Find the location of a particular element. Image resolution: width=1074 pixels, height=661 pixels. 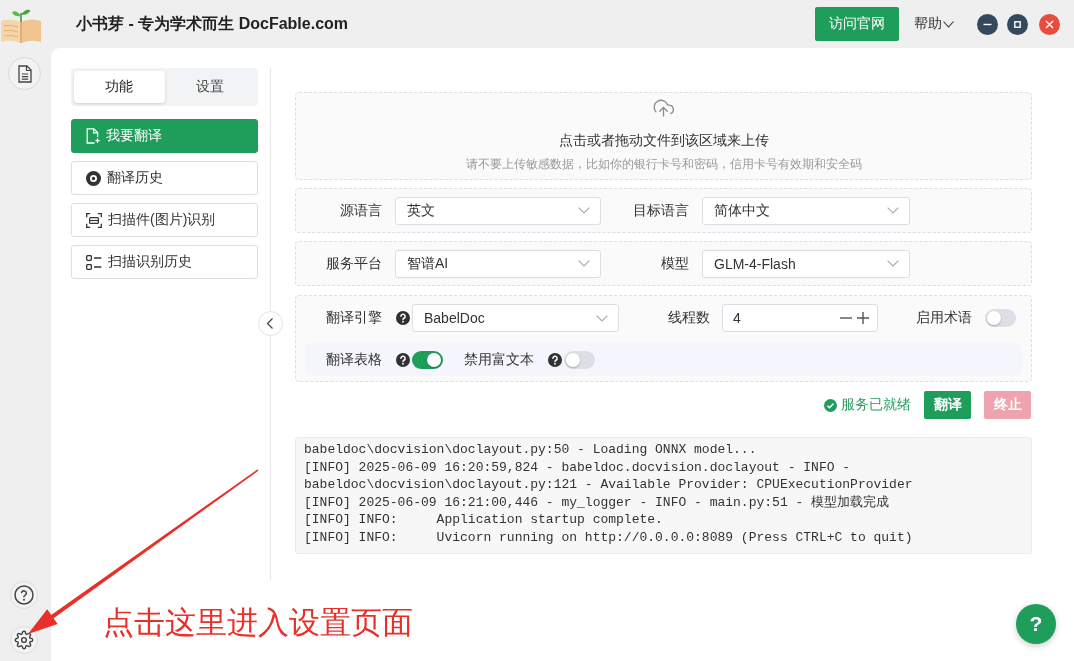

field-label: 目标语言 is located at coordinates (660, 210).